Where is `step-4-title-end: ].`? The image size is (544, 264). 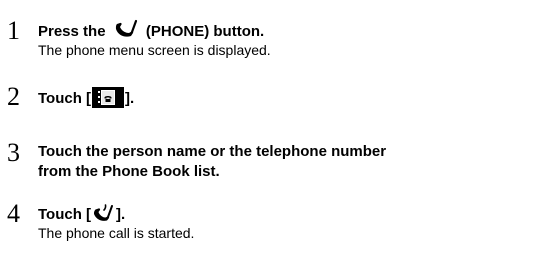 step-4-title-end: ]. is located at coordinates (121, 214).